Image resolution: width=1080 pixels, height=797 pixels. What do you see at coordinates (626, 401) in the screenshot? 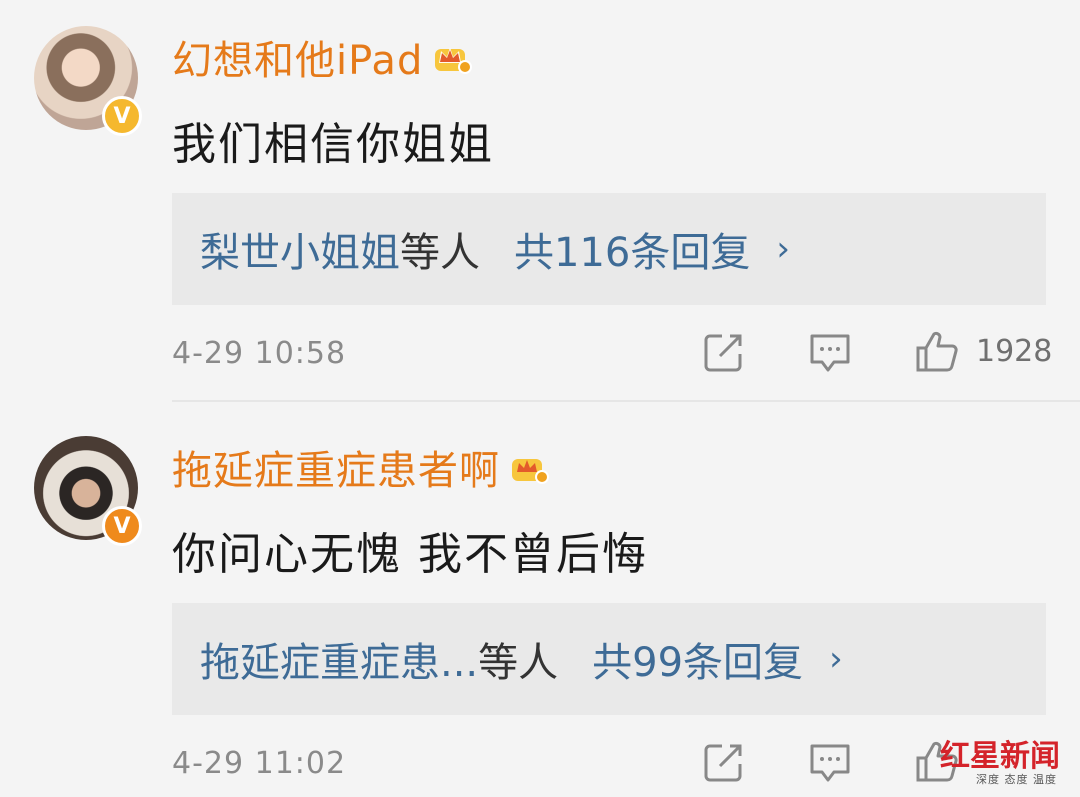
I see `comment-divider` at bounding box center [626, 401].